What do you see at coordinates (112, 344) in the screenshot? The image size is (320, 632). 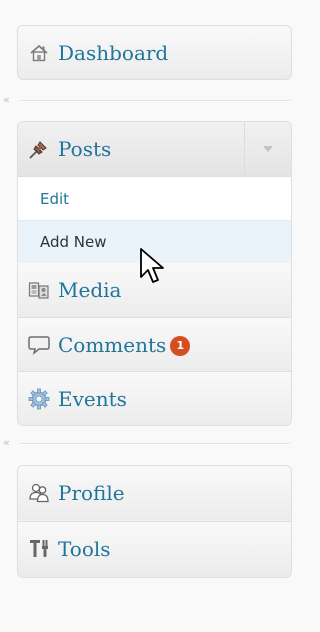 I see `comments-label: Comments` at bounding box center [112, 344].